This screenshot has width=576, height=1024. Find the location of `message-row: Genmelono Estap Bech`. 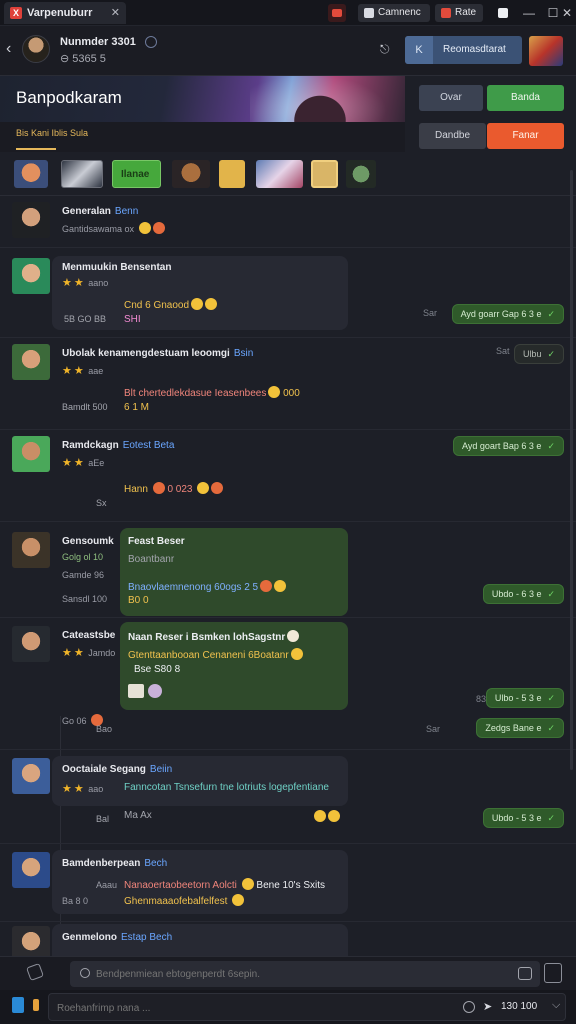

message-row: Genmelono Estap Bech is located at coordinates (288, 943).